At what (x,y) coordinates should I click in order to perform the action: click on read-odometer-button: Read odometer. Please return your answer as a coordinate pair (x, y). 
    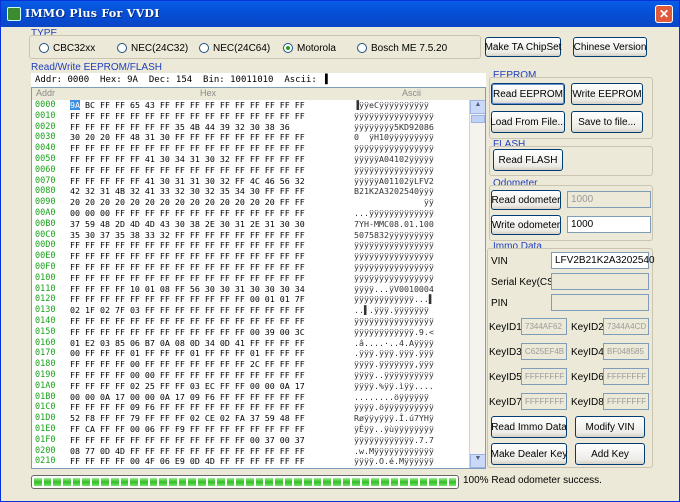
    Looking at the image, I should click on (526, 200).